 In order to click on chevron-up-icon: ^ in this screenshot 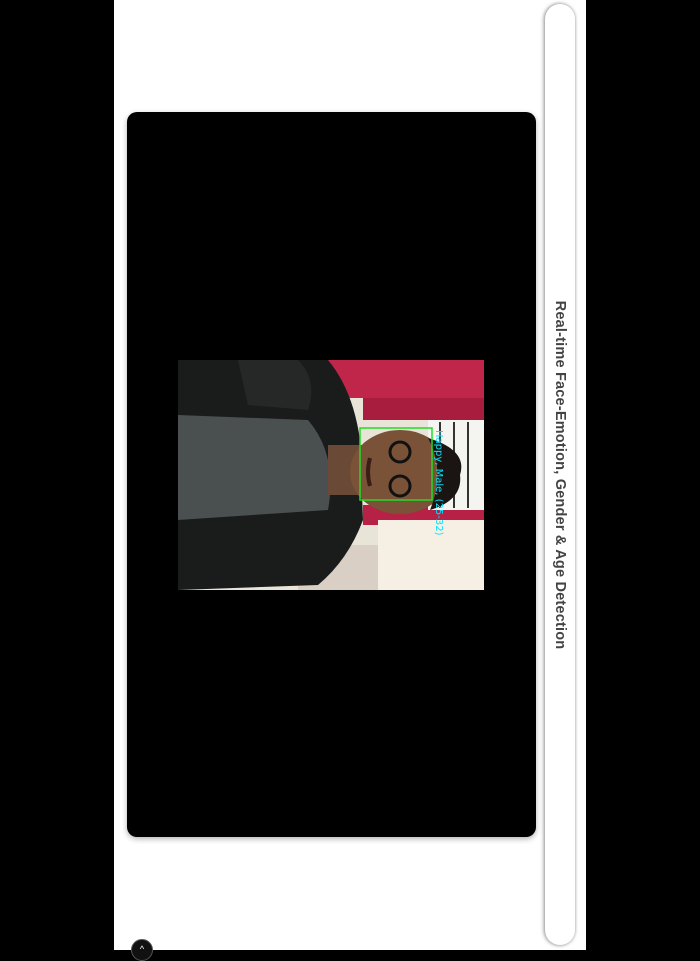, I will do `click(142, 949)`.